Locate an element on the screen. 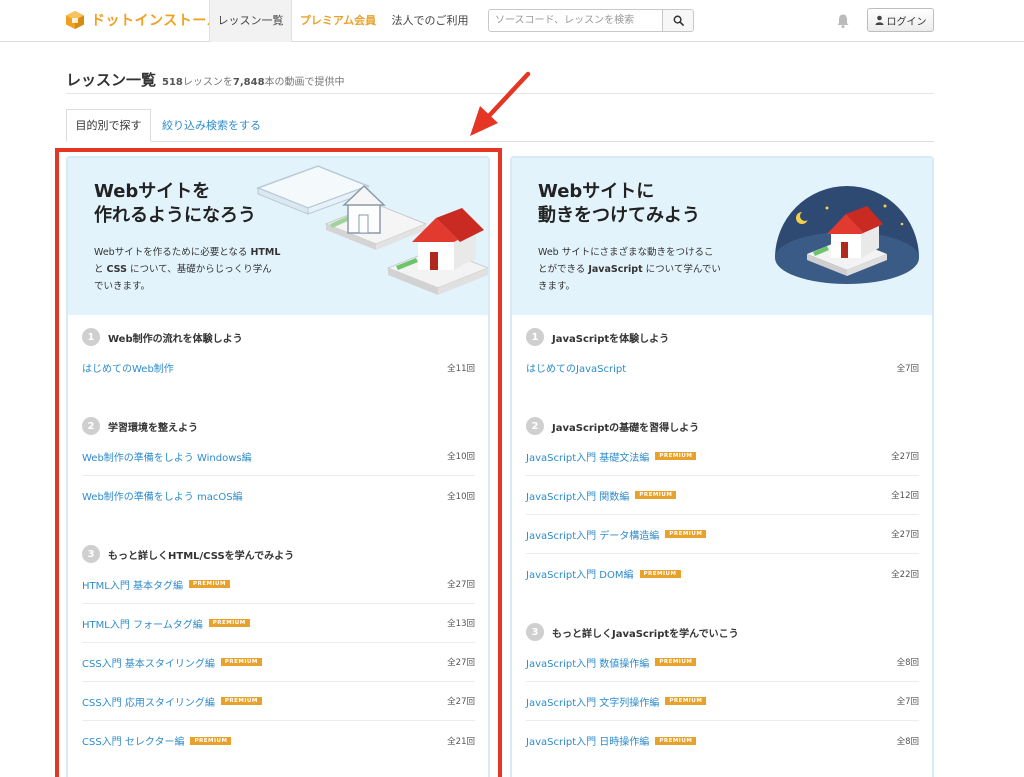 Image resolution: width=1024 pixels, height=777 pixels. logo-cube-icon is located at coordinates (75, 20).